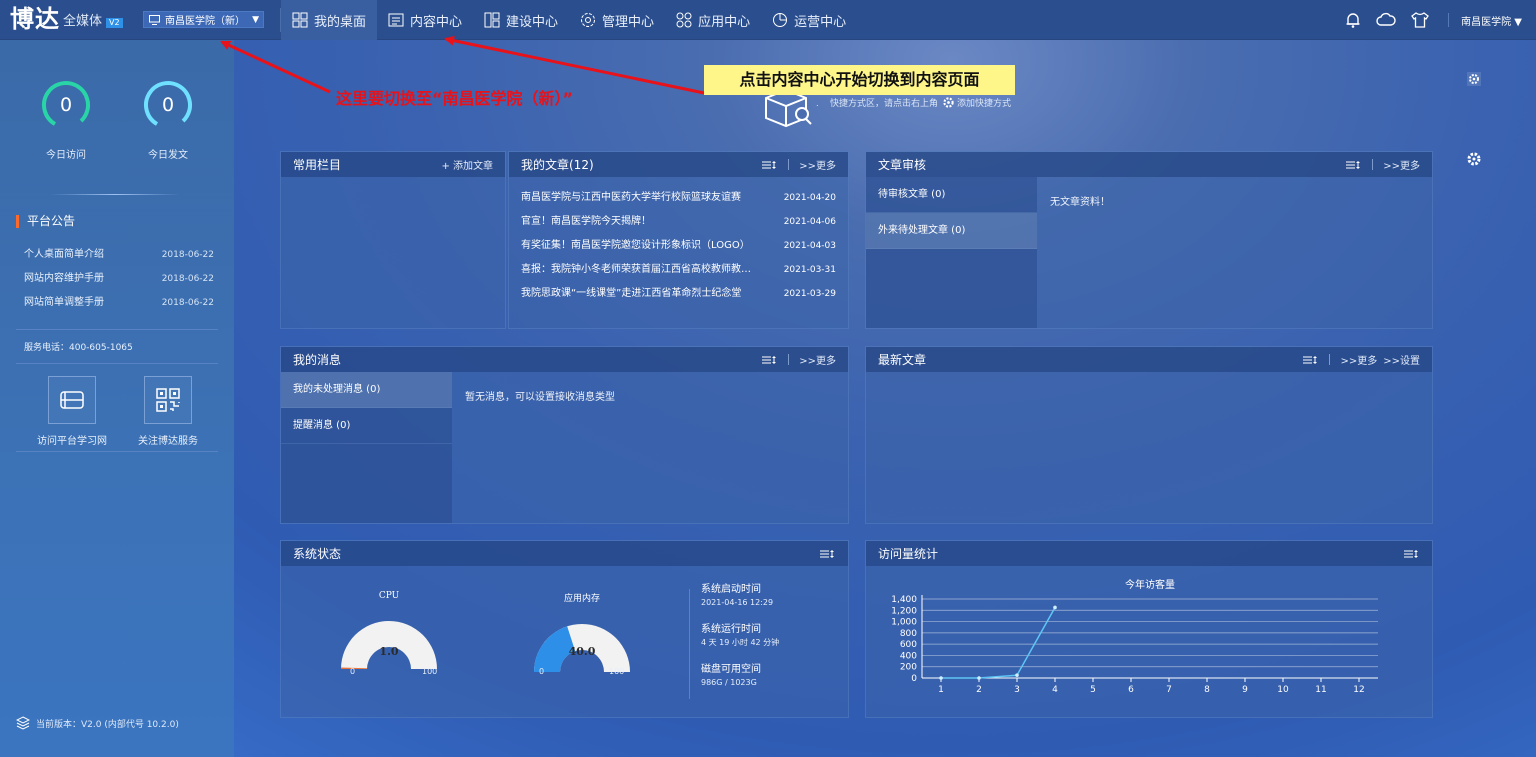  Describe the element at coordinates (1401, 359) in the screenshot. I see `settings-link: >>设置` at that location.